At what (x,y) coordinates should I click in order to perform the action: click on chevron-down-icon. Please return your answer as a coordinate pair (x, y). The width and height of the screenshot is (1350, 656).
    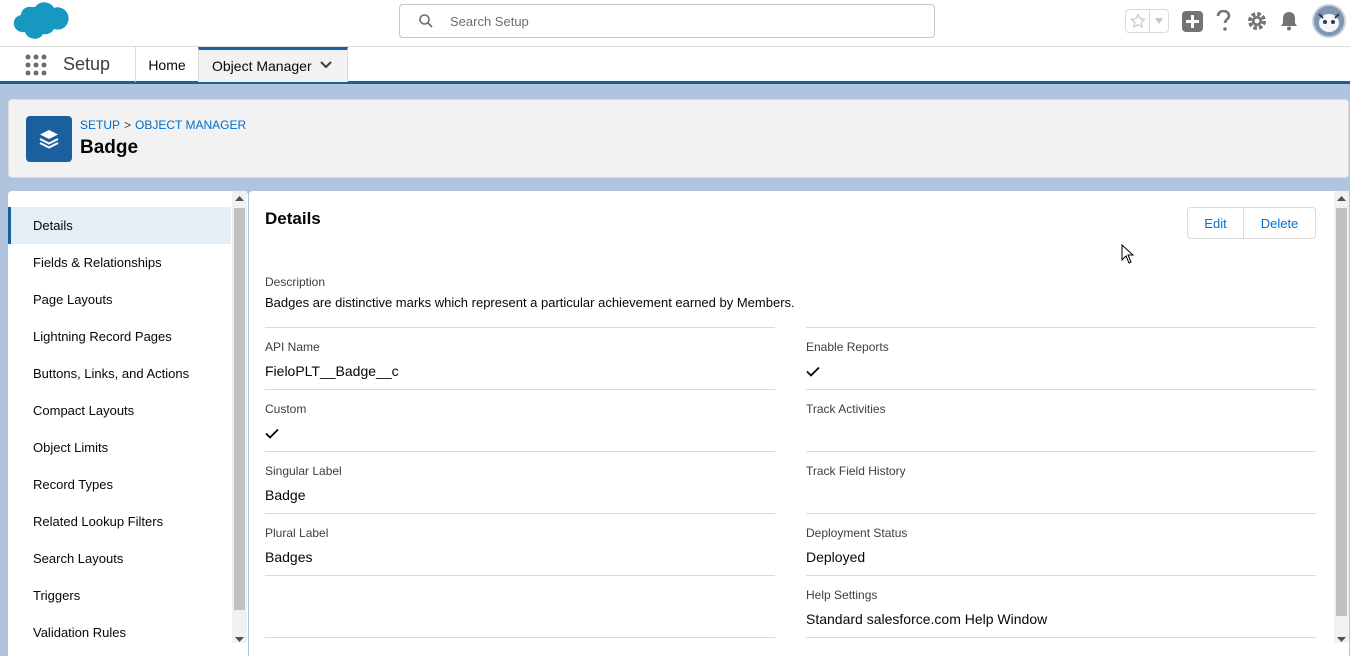
    Looking at the image, I should click on (326, 65).